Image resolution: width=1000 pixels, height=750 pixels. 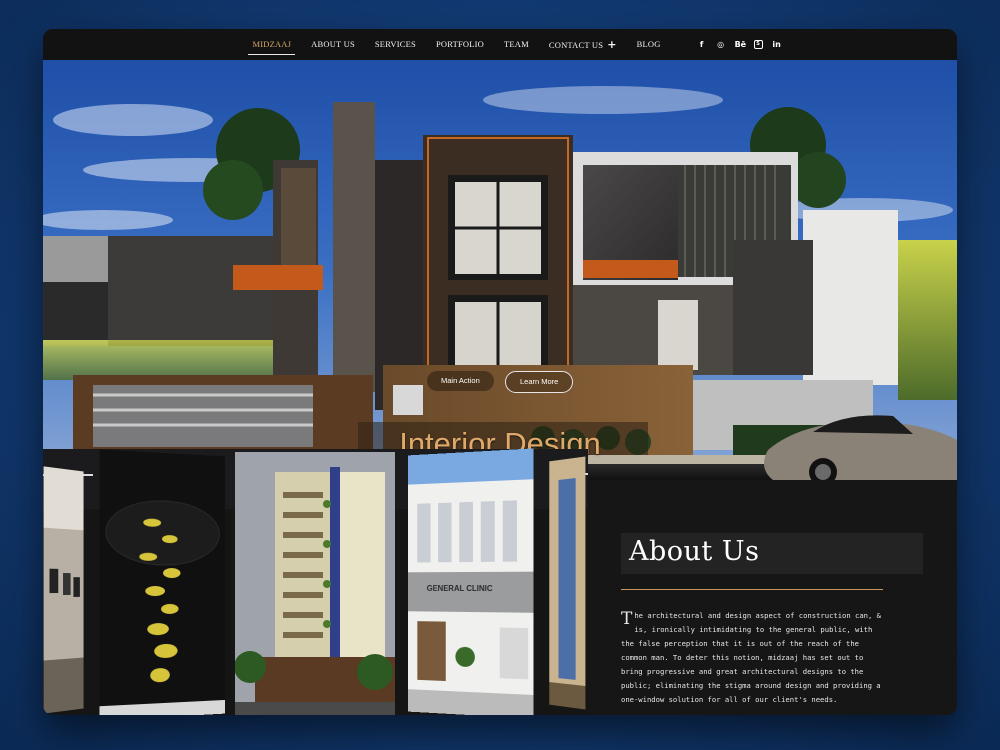 What do you see at coordinates (576, 45) in the screenshot?
I see `nav-item-label: CONTACT US` at bounding box center [576, 45].